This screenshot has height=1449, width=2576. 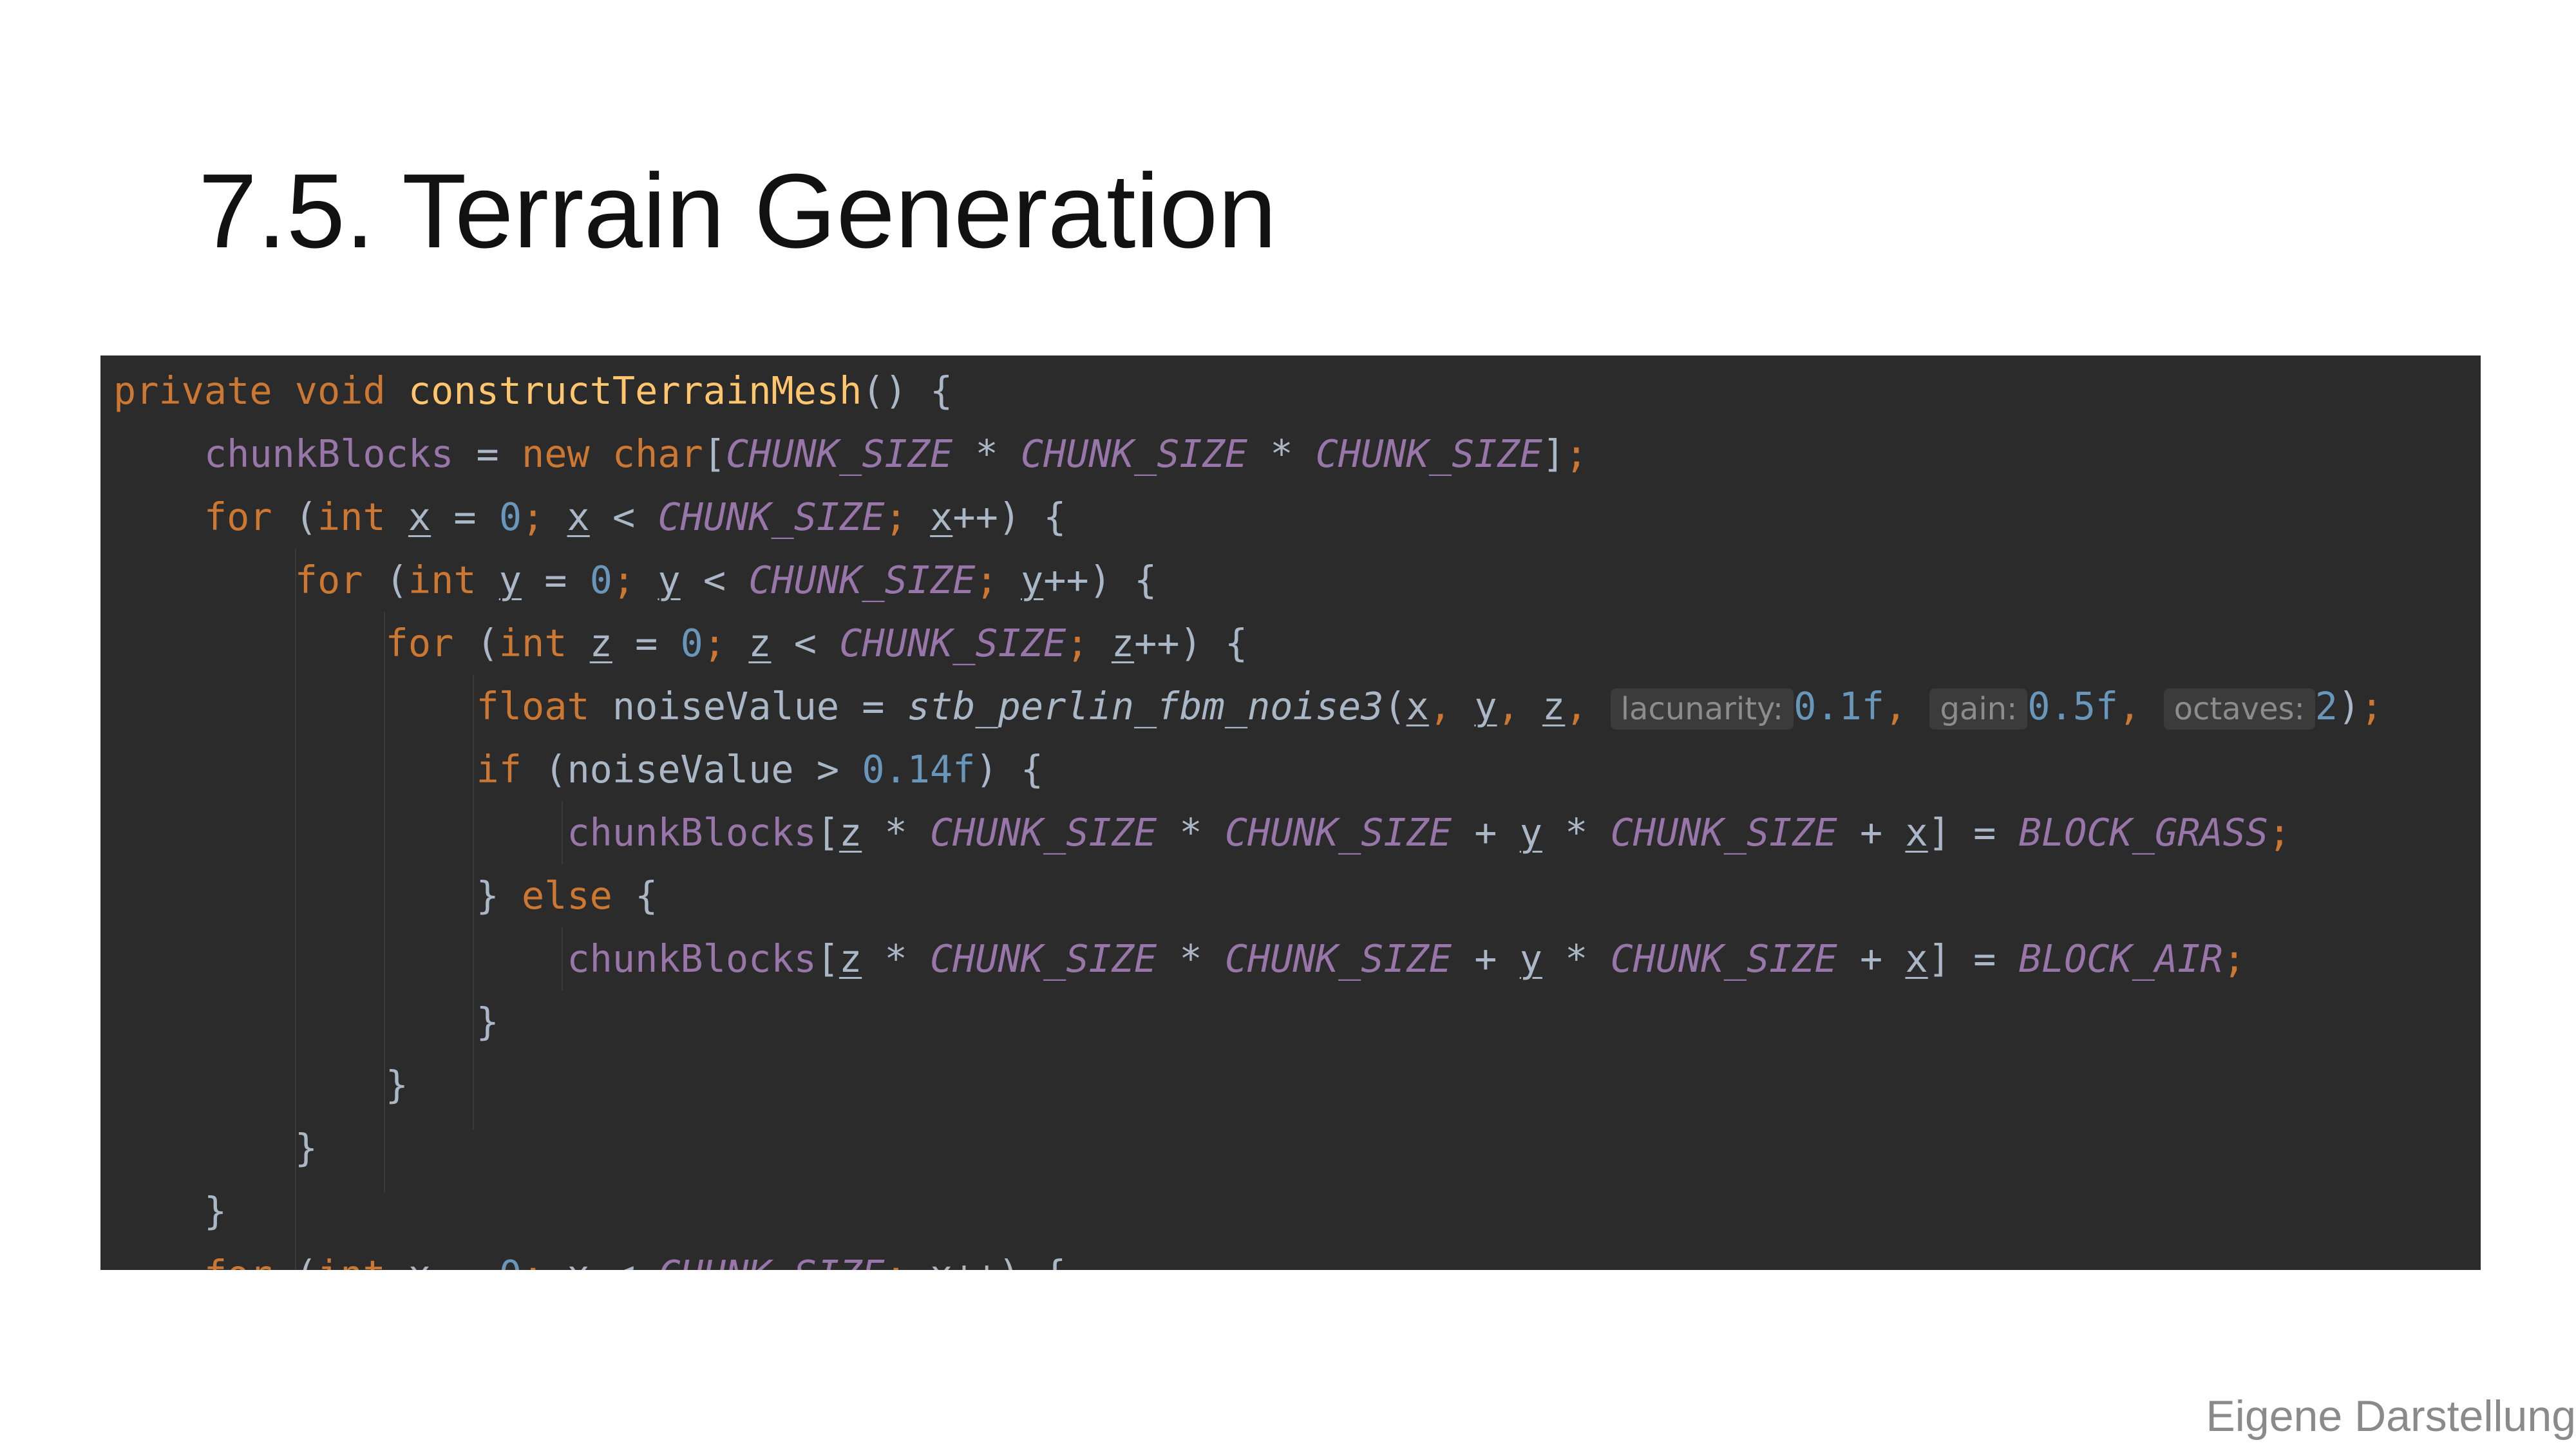 What do you see at coordinates (738, 211) in the screenshot?
I see `slide-title: 7.5. Terrain Generation` at bounding box center [738, 211].